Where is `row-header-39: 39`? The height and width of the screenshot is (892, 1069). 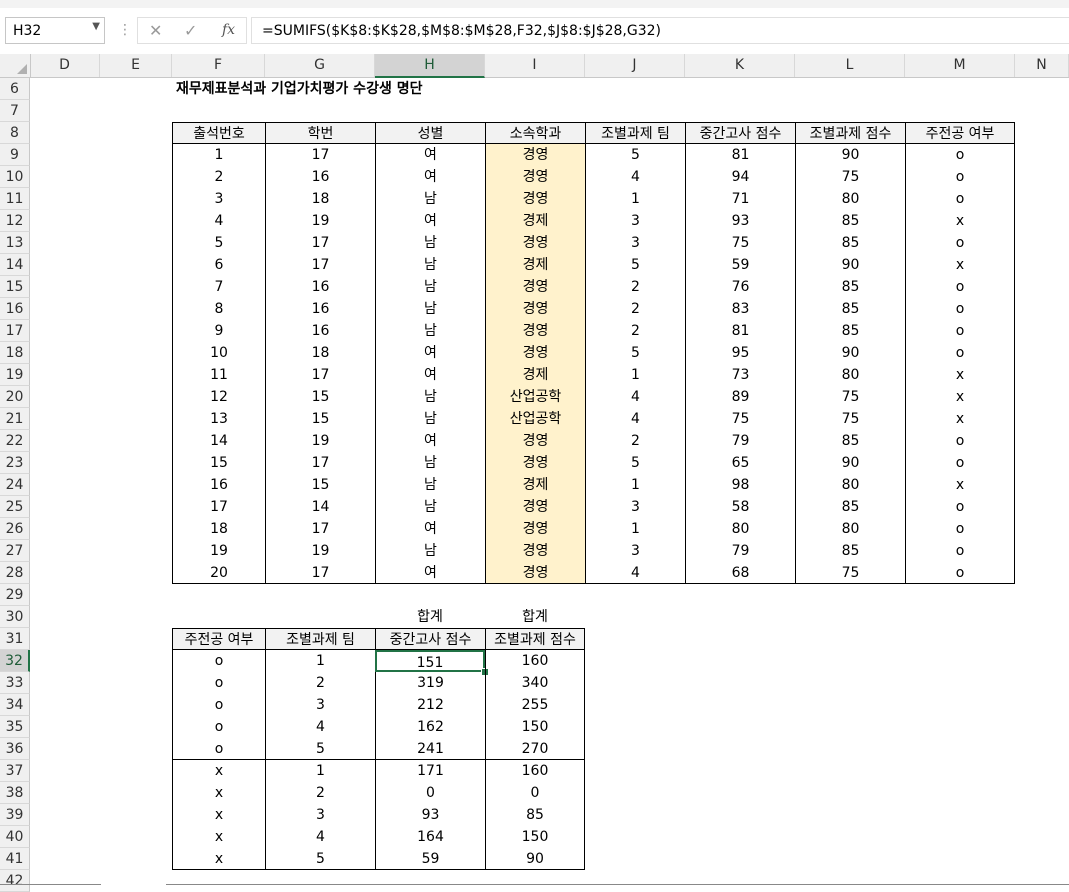 row-header-39: 39 is located at coordinates (15, 815).